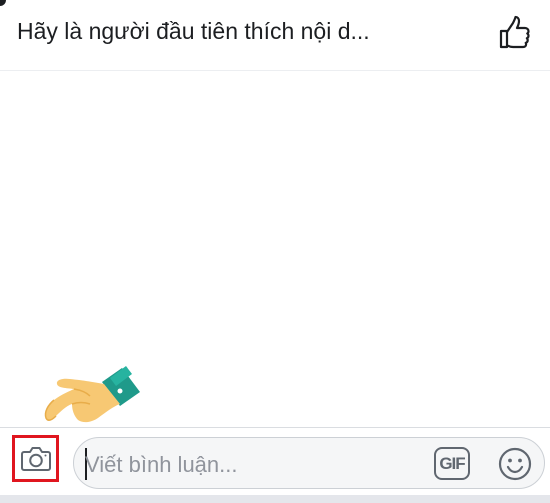  I want to click on bottom-divider-strip, so click(275, 499).